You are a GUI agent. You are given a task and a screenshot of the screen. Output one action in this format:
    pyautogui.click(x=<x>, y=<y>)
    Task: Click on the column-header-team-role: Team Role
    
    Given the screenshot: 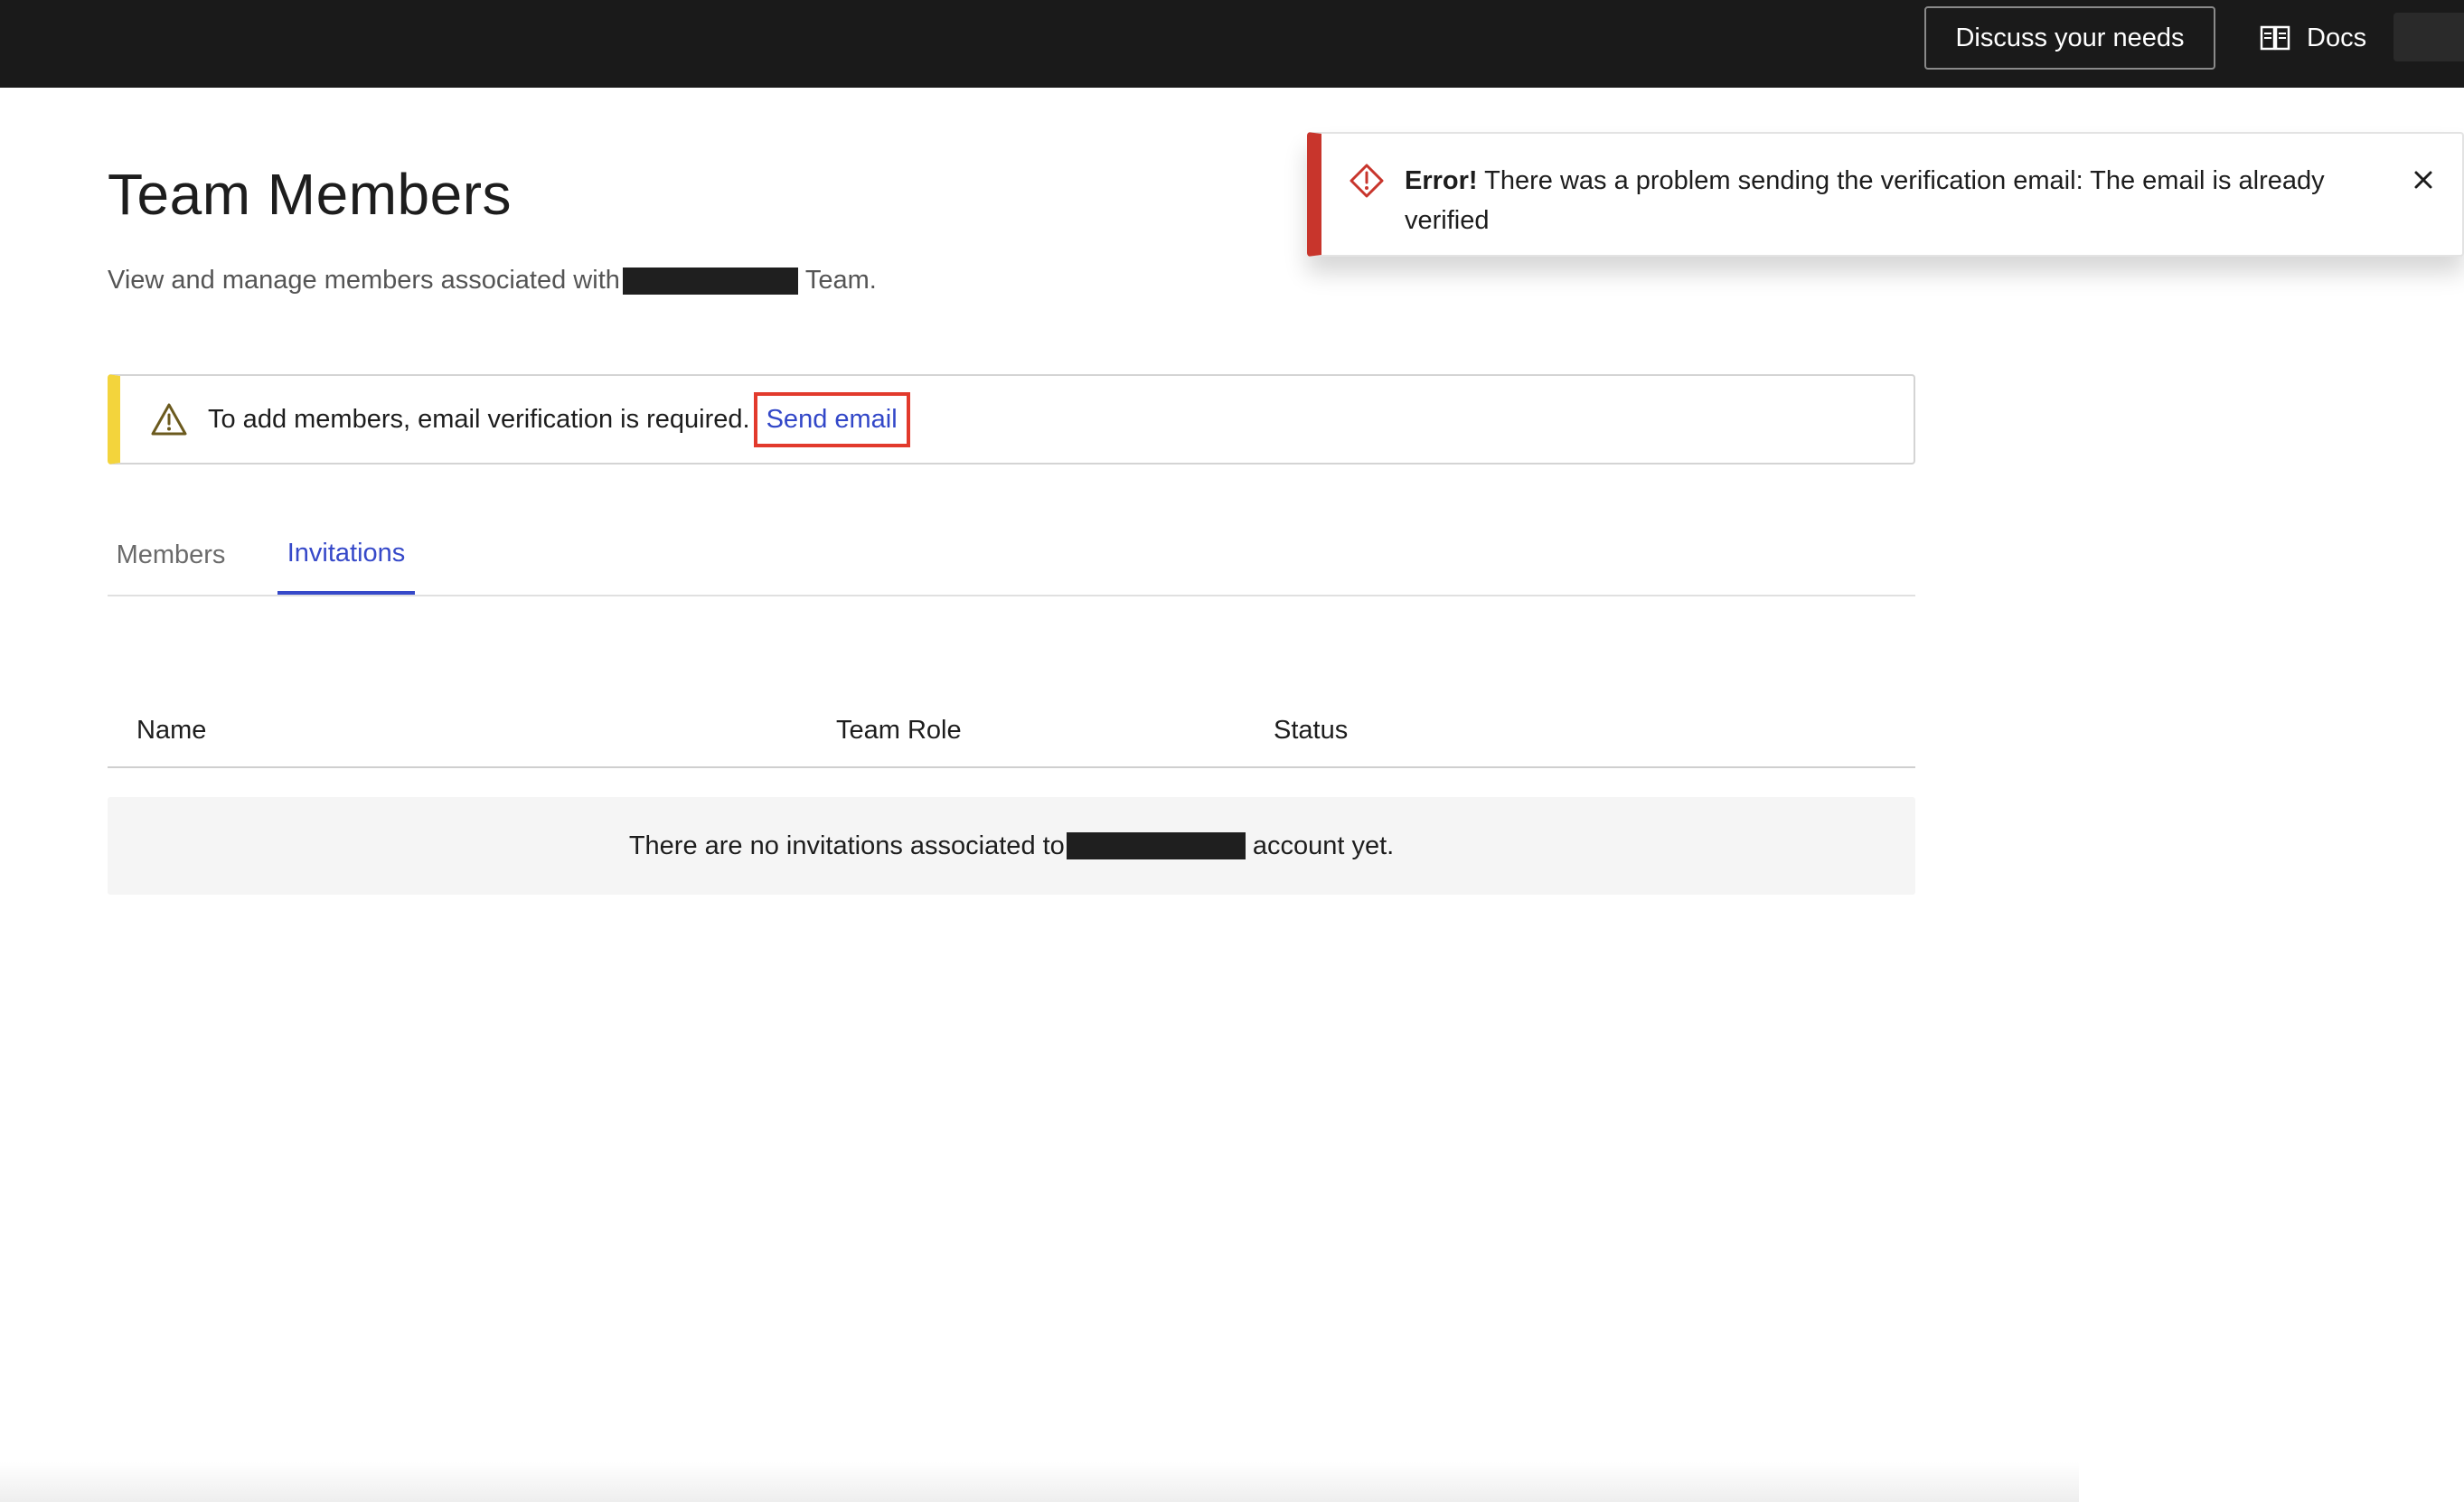 What is the action you would take?
    pyautogui.click(x=899, y=731)
    